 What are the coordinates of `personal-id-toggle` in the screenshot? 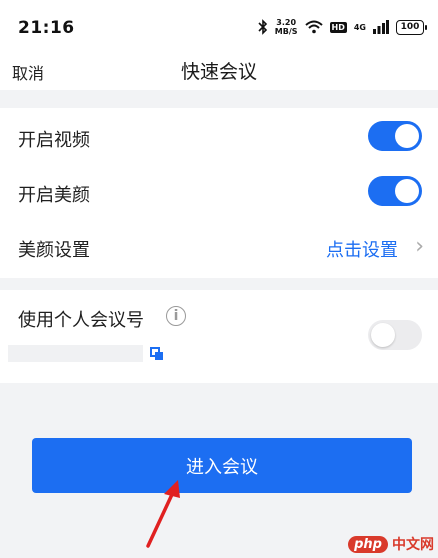 It's located at (395, 335).